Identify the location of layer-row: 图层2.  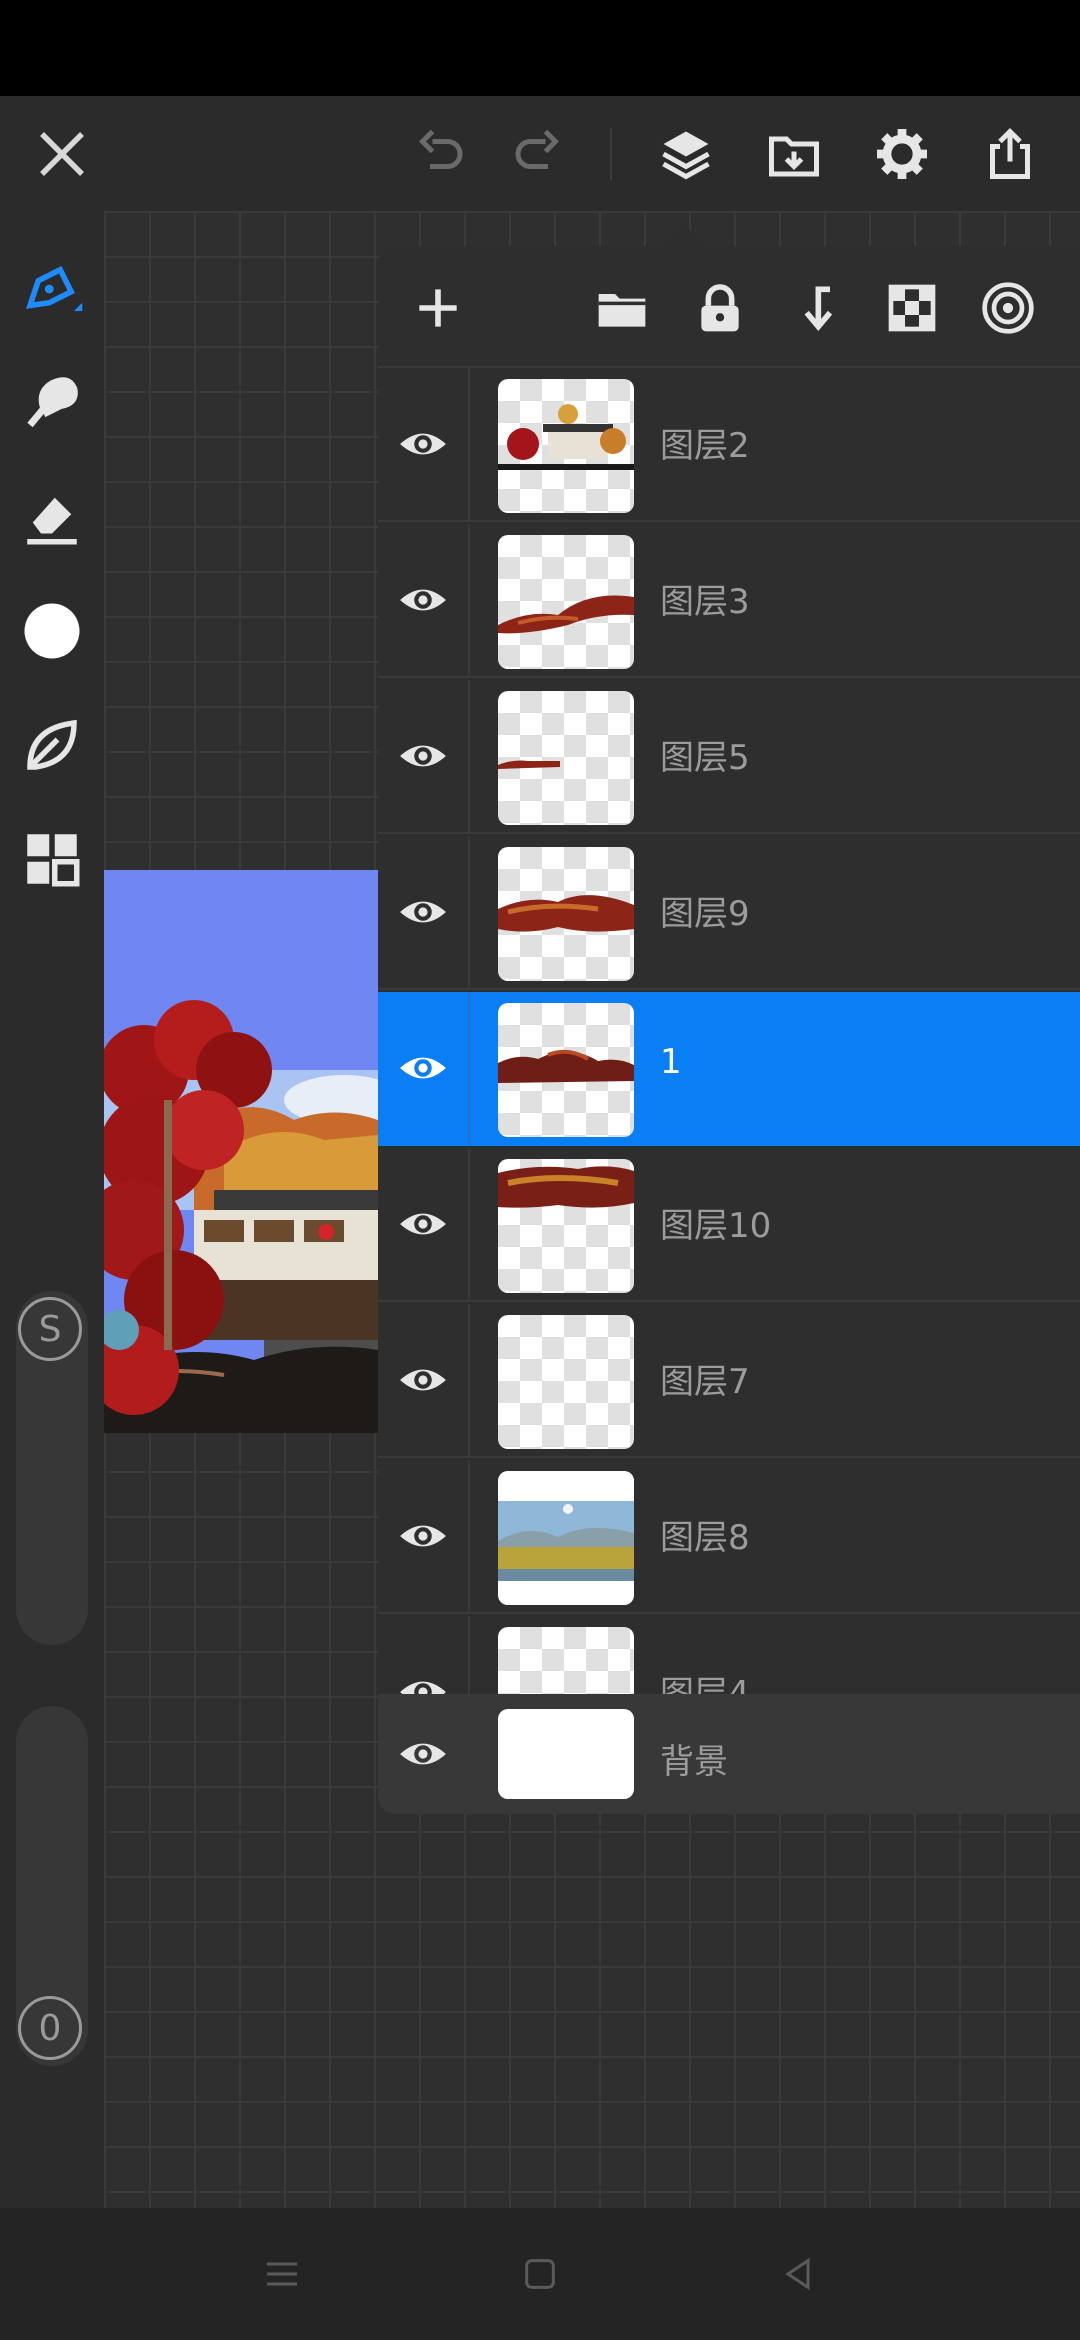
(729, 445).